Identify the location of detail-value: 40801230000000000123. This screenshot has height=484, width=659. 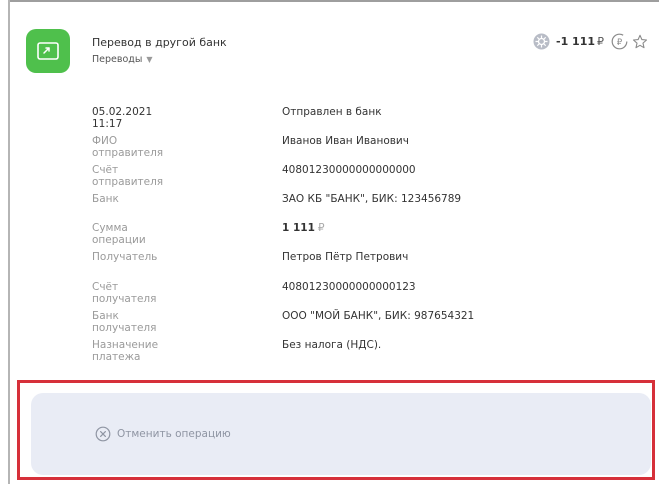
(349, 286).